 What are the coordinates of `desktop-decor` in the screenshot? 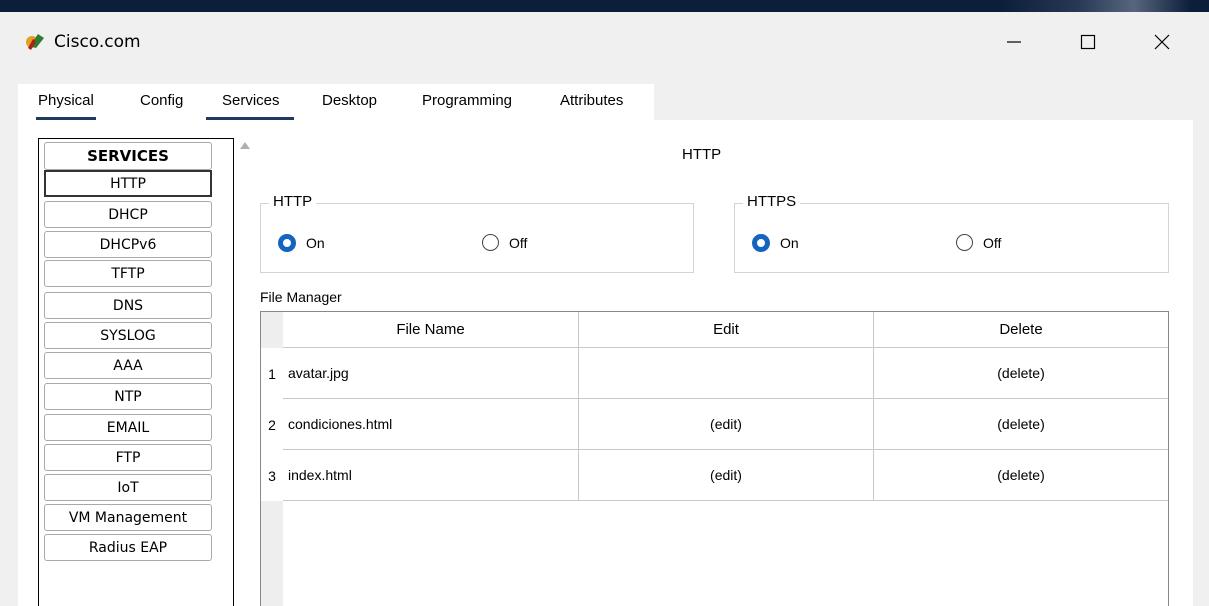 It's located at (1096, 6).